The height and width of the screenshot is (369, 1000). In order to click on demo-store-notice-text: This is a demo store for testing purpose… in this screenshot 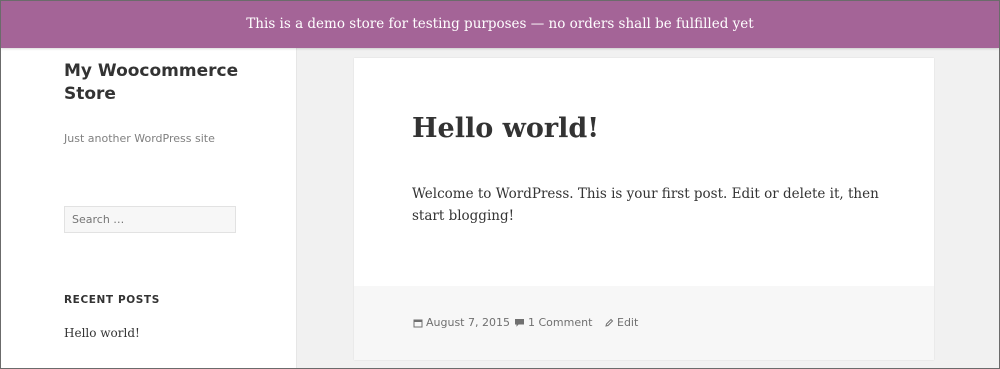, I will do `click(500, 24)`.